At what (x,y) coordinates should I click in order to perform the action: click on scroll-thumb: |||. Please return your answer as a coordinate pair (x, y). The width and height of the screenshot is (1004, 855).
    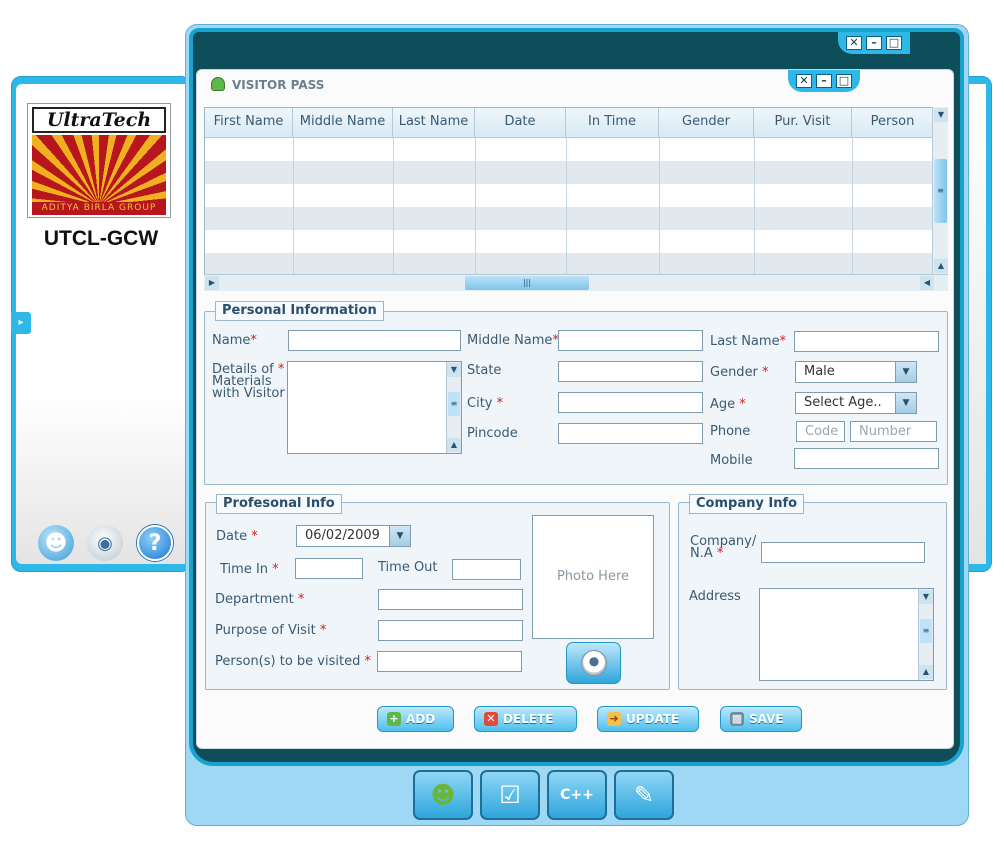
    Looking at the image, I should click on (527, 283).